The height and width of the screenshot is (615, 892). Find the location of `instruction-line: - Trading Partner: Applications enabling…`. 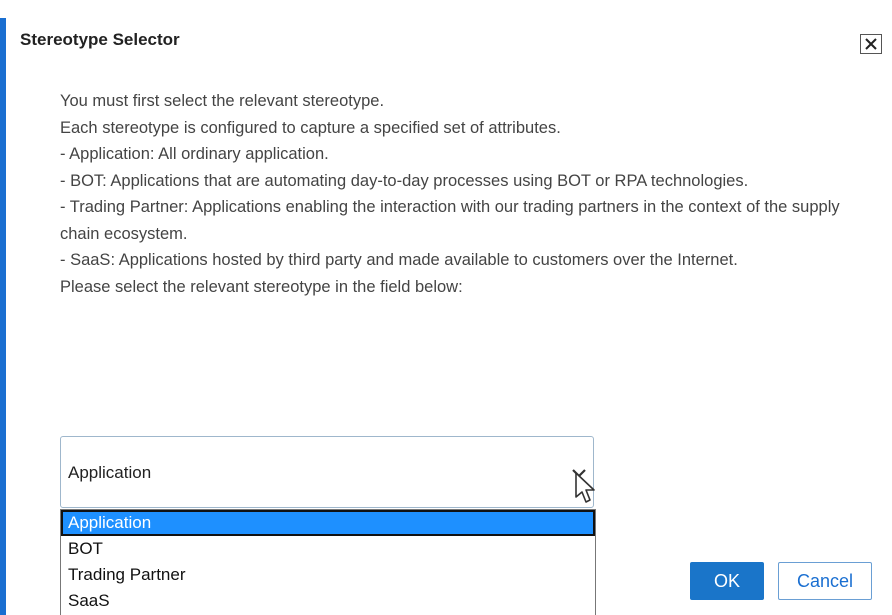

instruction-line: - Trading Partner: Applications enabling… is located at coordinates (450, 220).